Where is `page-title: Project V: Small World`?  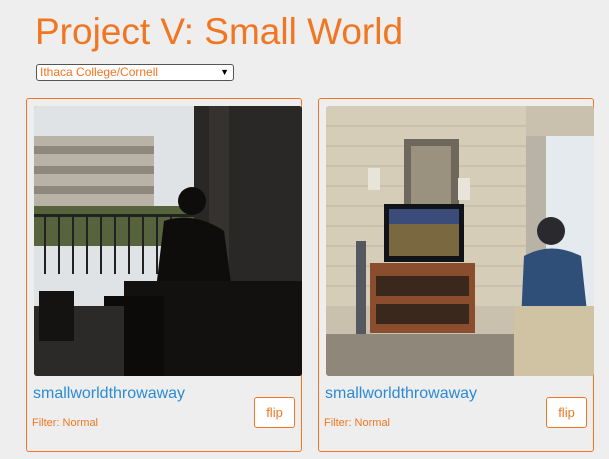 page-title: Project V: Small World is located at coordinates (219, 31).